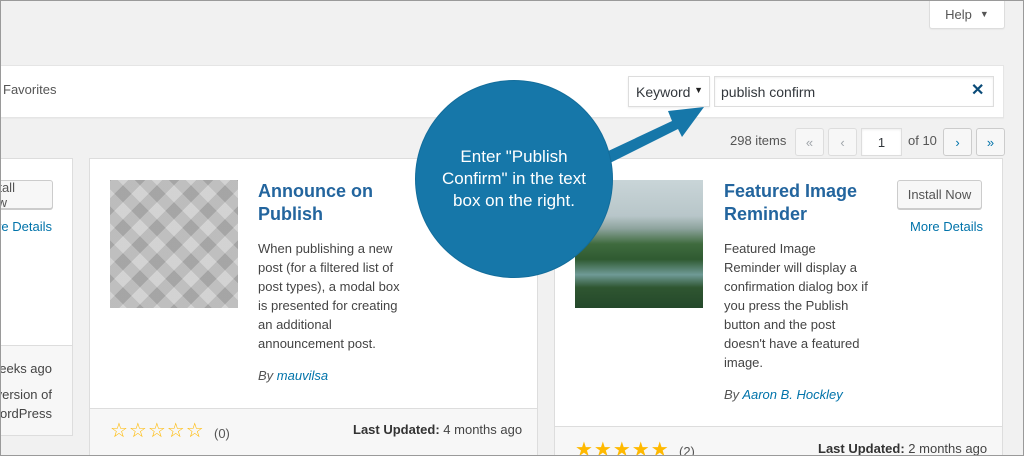  I want to click on compat-line-1: version of, so click(26, 394).